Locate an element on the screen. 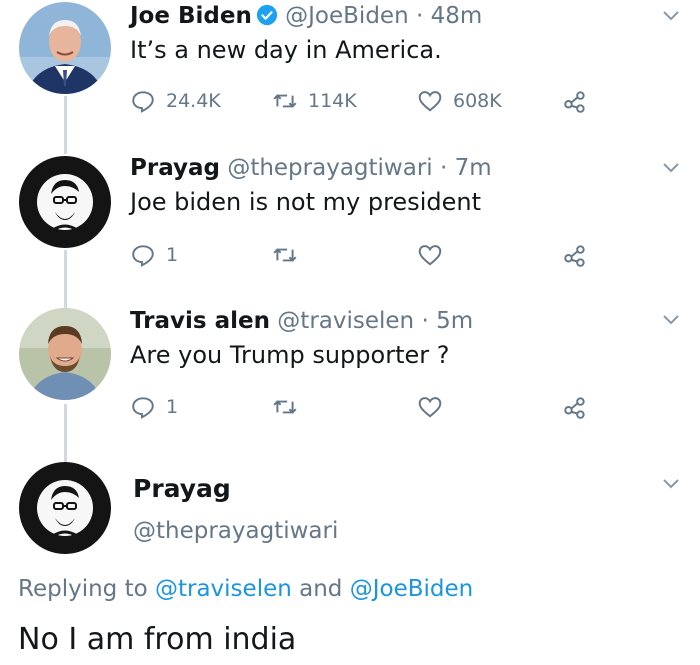  timestamp: 7m is located at coordinates (473, 168).